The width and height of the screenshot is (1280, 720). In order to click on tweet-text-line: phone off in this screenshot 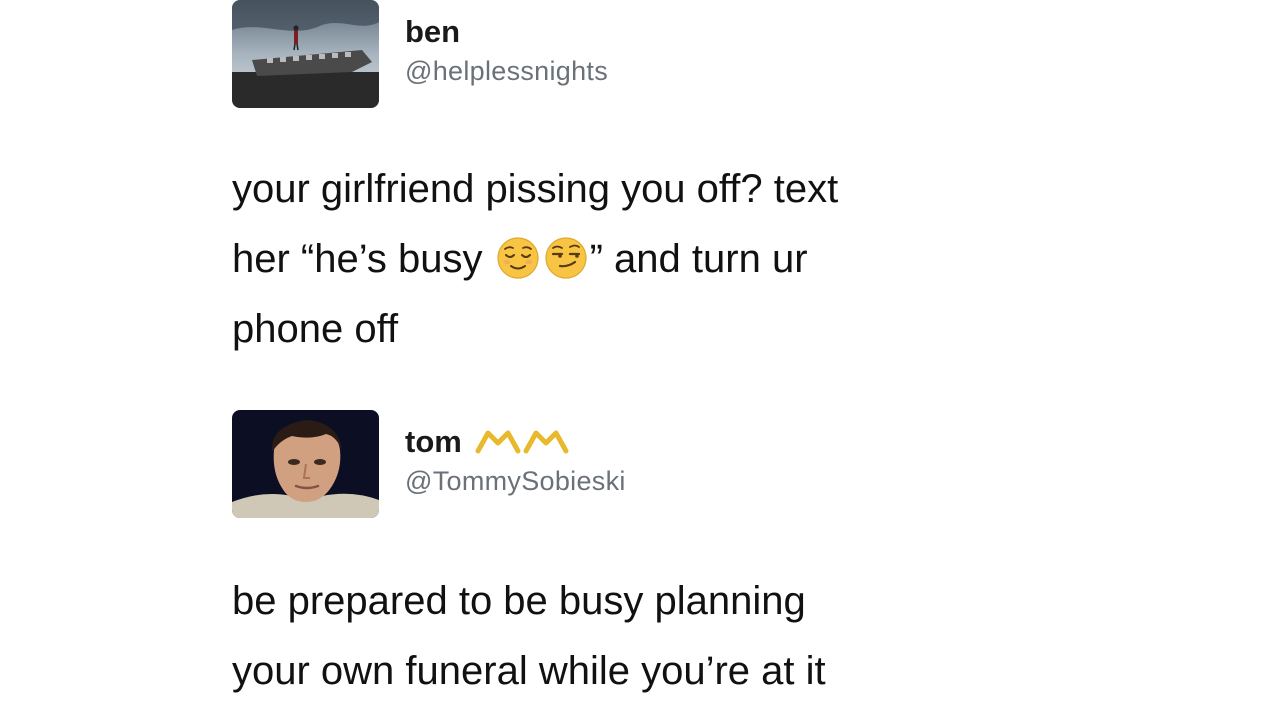, I will do `click(315, 329)`.